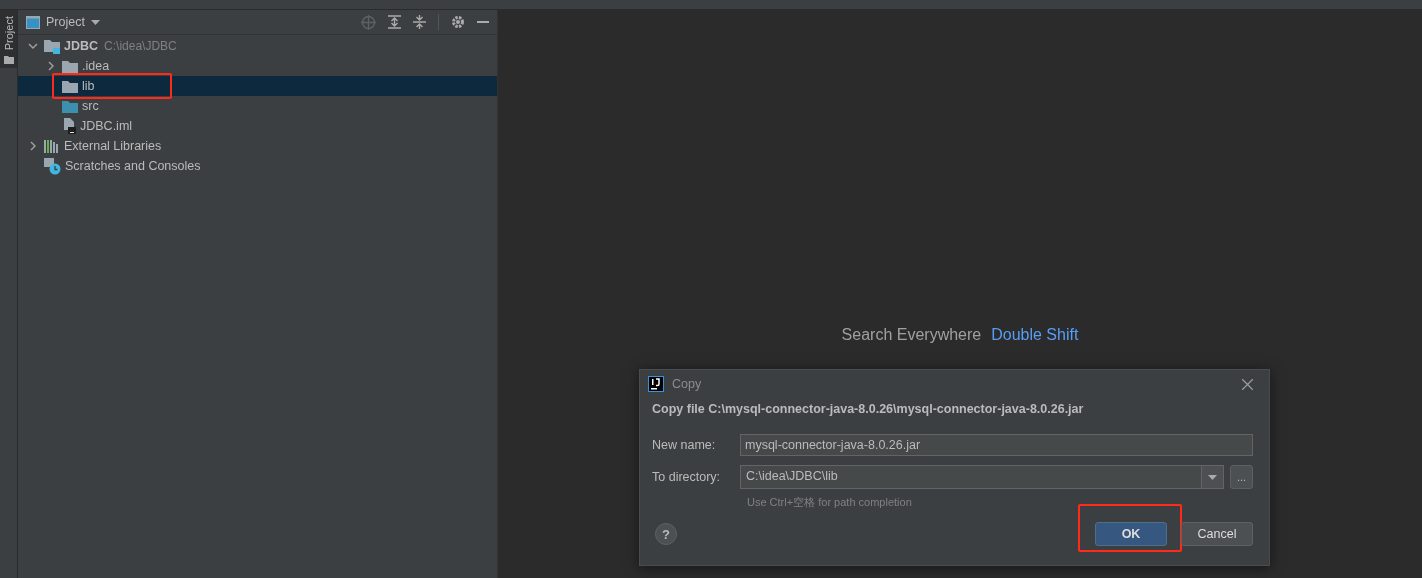  I want to click on field-note: Use Ctrl+空格 for path completion, so click(830, 502).